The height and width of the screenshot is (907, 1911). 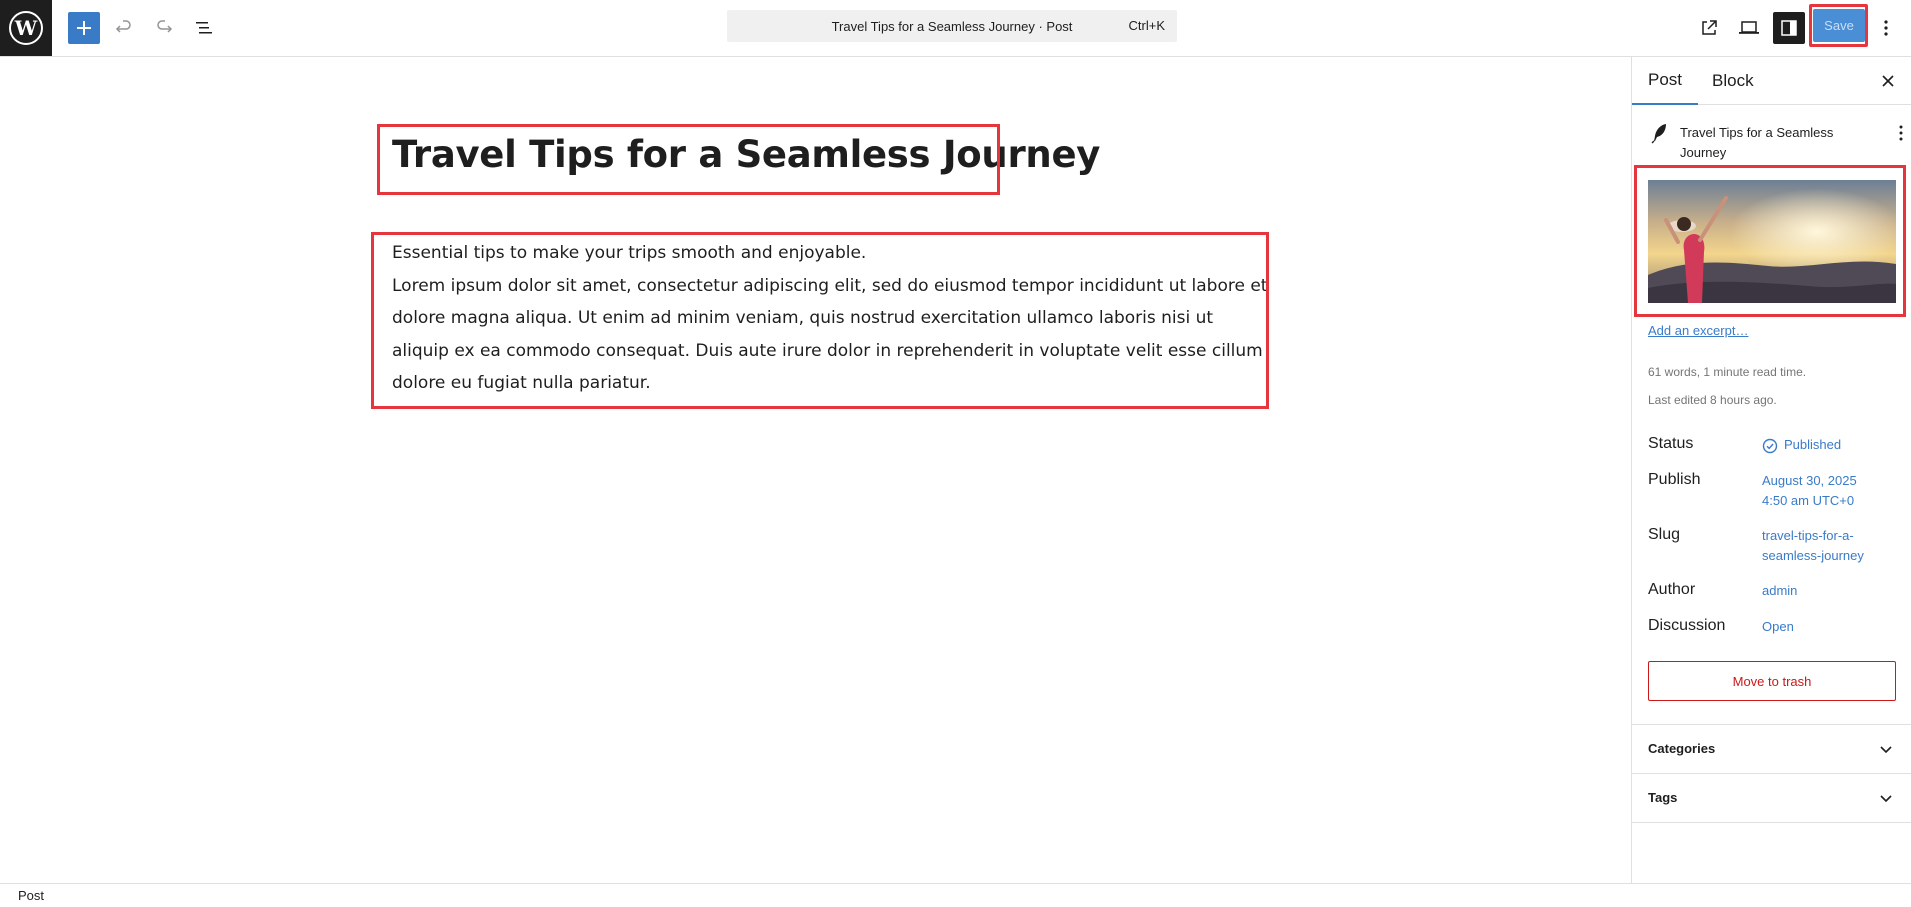 I want to click on published-check-icon, so click(x=1770, y=445).